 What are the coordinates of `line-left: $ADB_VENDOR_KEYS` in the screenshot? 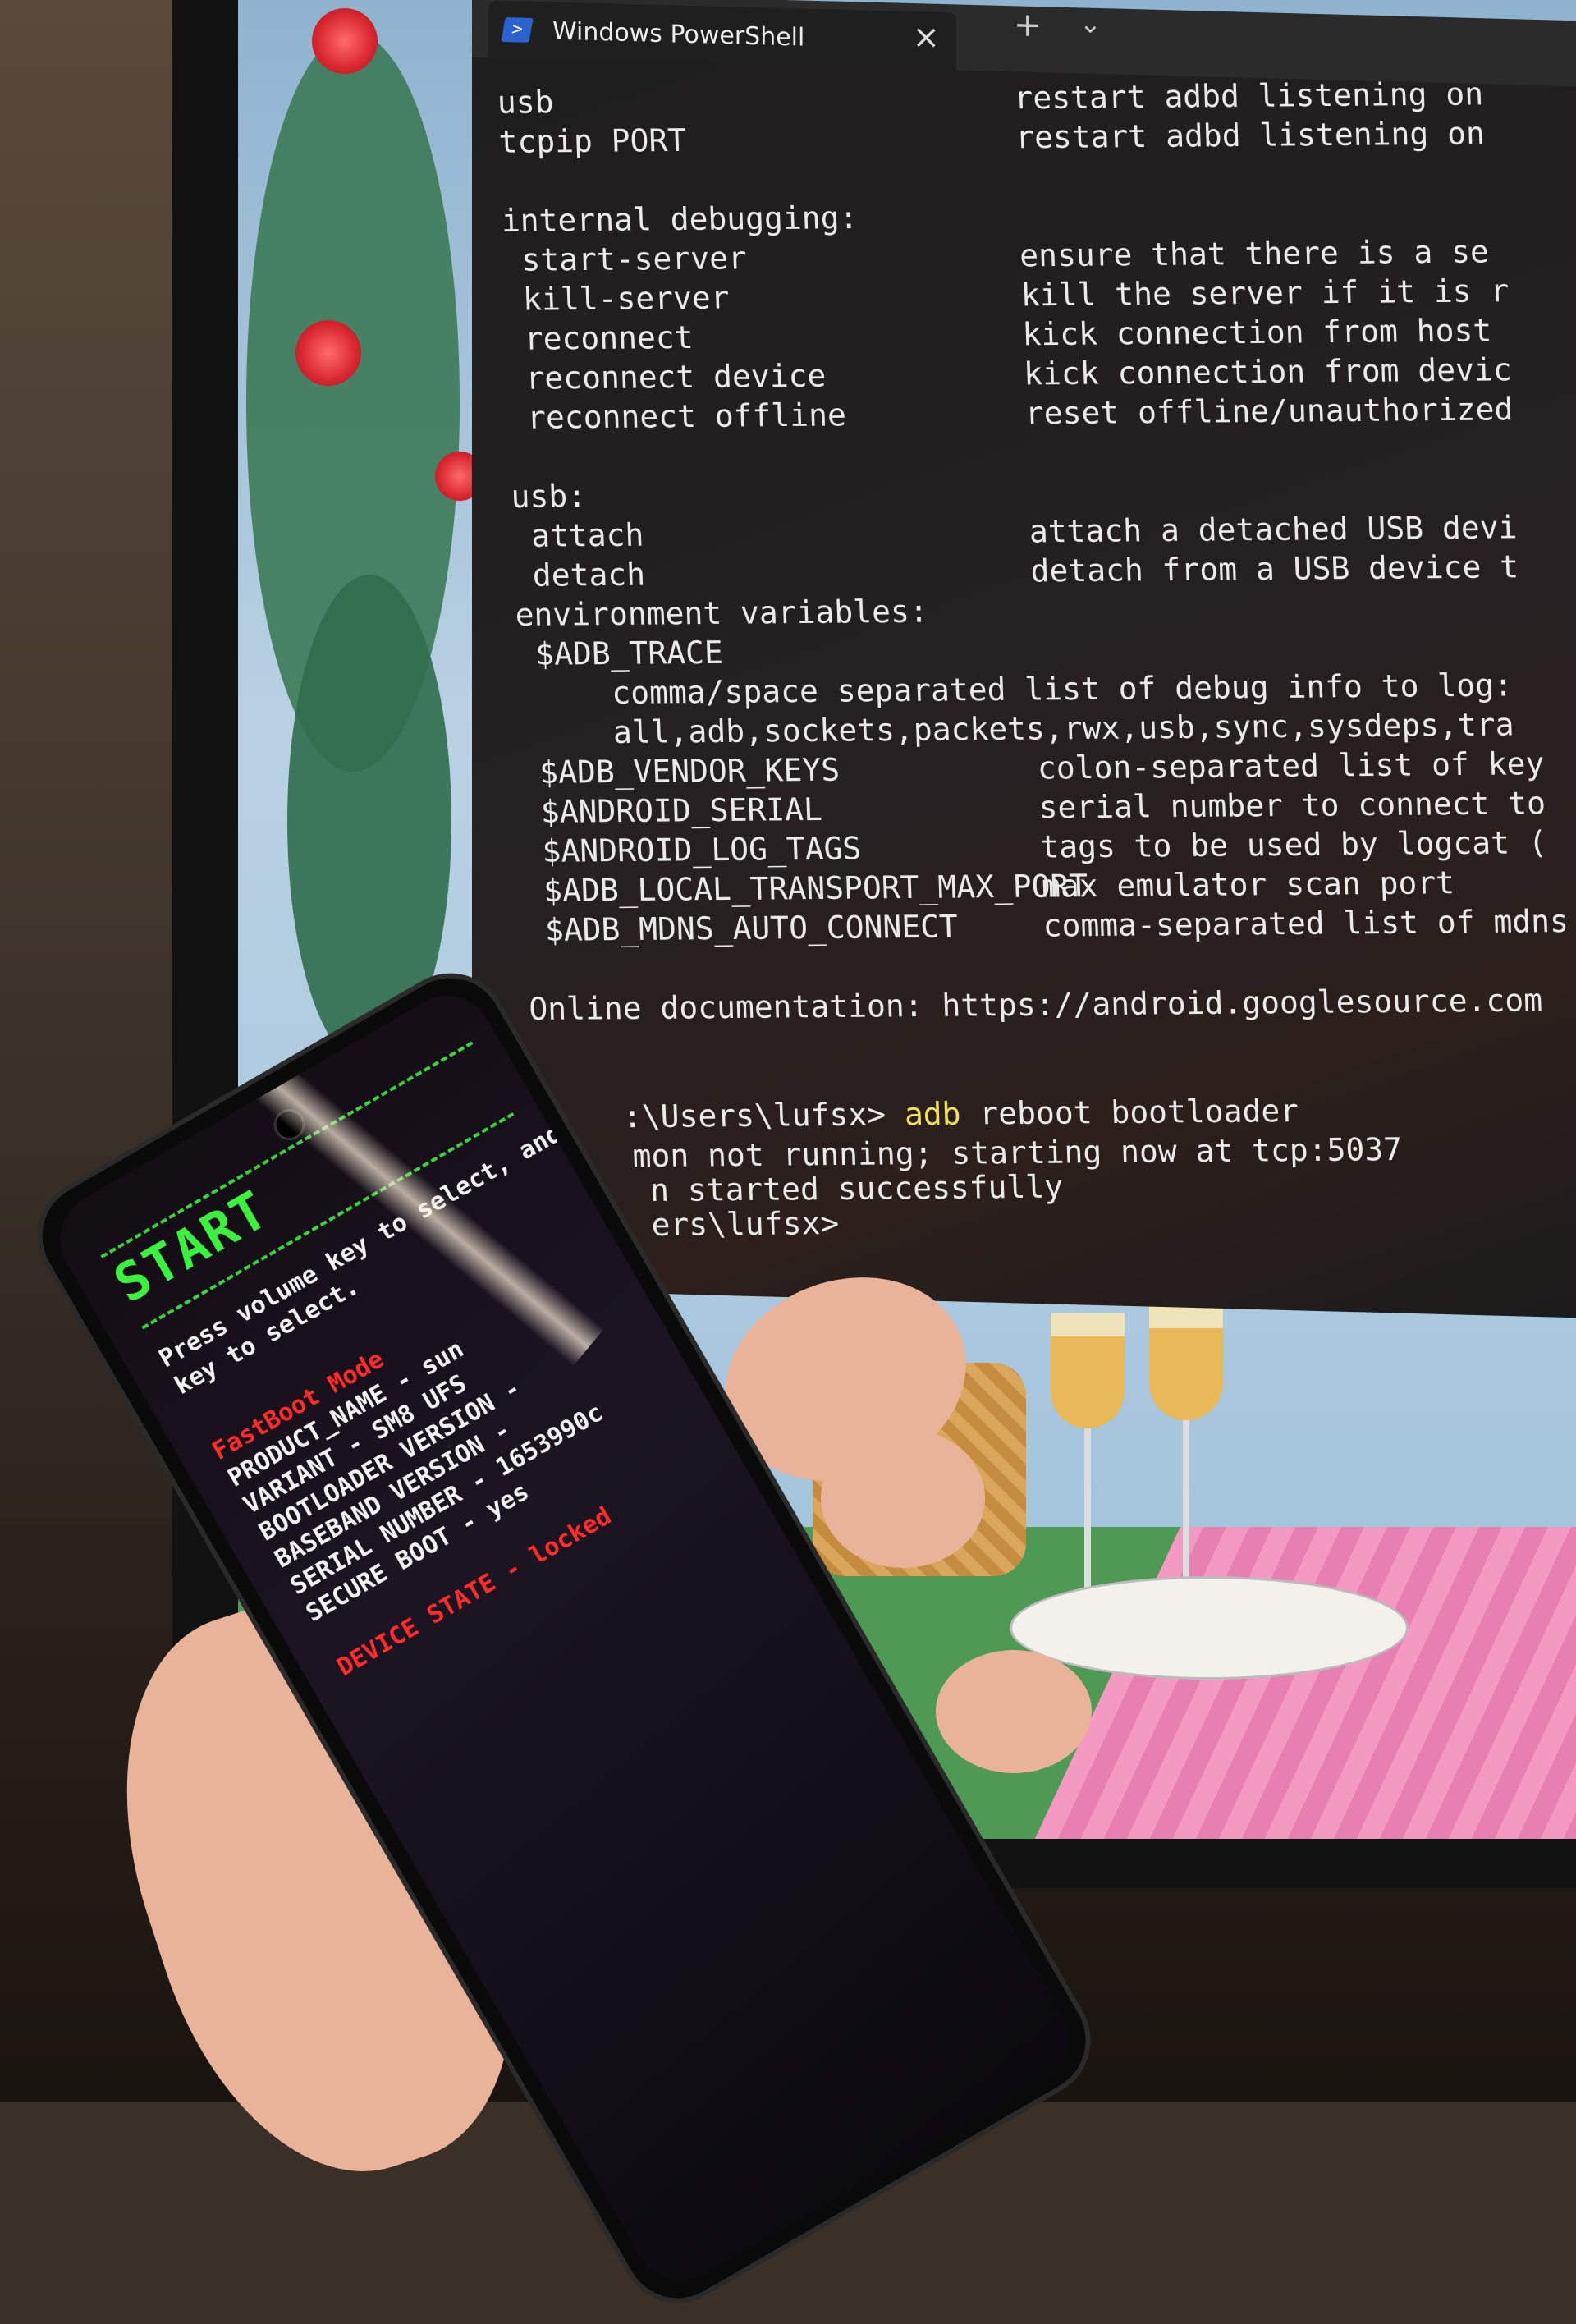 It's located at (680, 771).